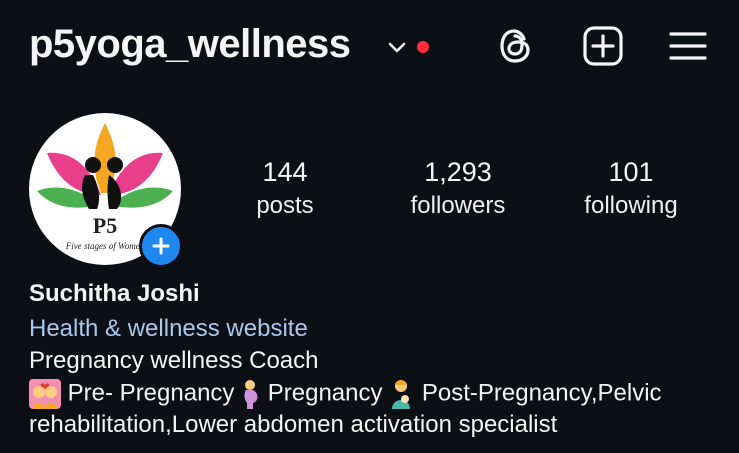 The image size is (739, 453). Describe the element at coordinates (423, 47) in the screenshot. I see `notification-dot` at that location.